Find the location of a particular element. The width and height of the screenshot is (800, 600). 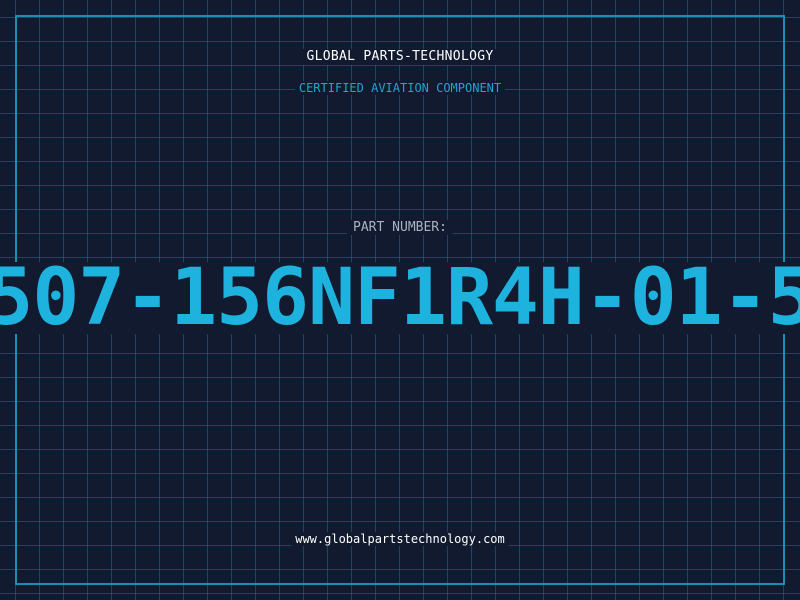

part-number-label: PART NUMBER: is located at coordinates (400, 228).